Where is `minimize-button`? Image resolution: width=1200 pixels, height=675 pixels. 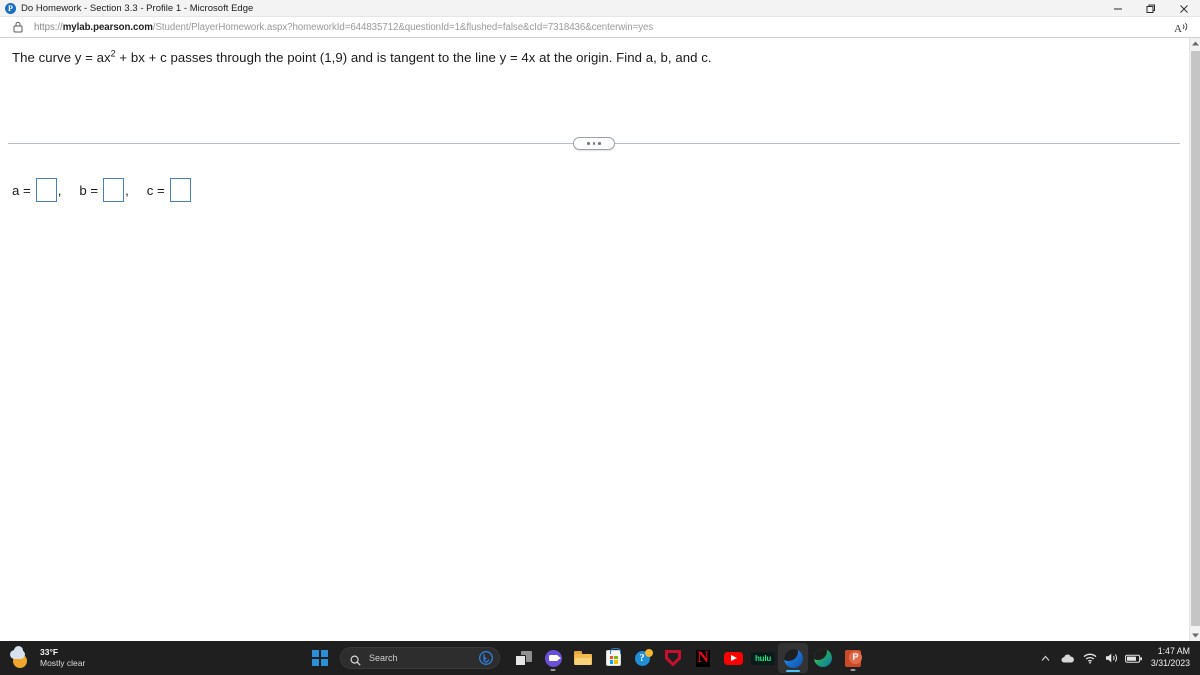
minimize-button is located at coordinates (1117, 8).